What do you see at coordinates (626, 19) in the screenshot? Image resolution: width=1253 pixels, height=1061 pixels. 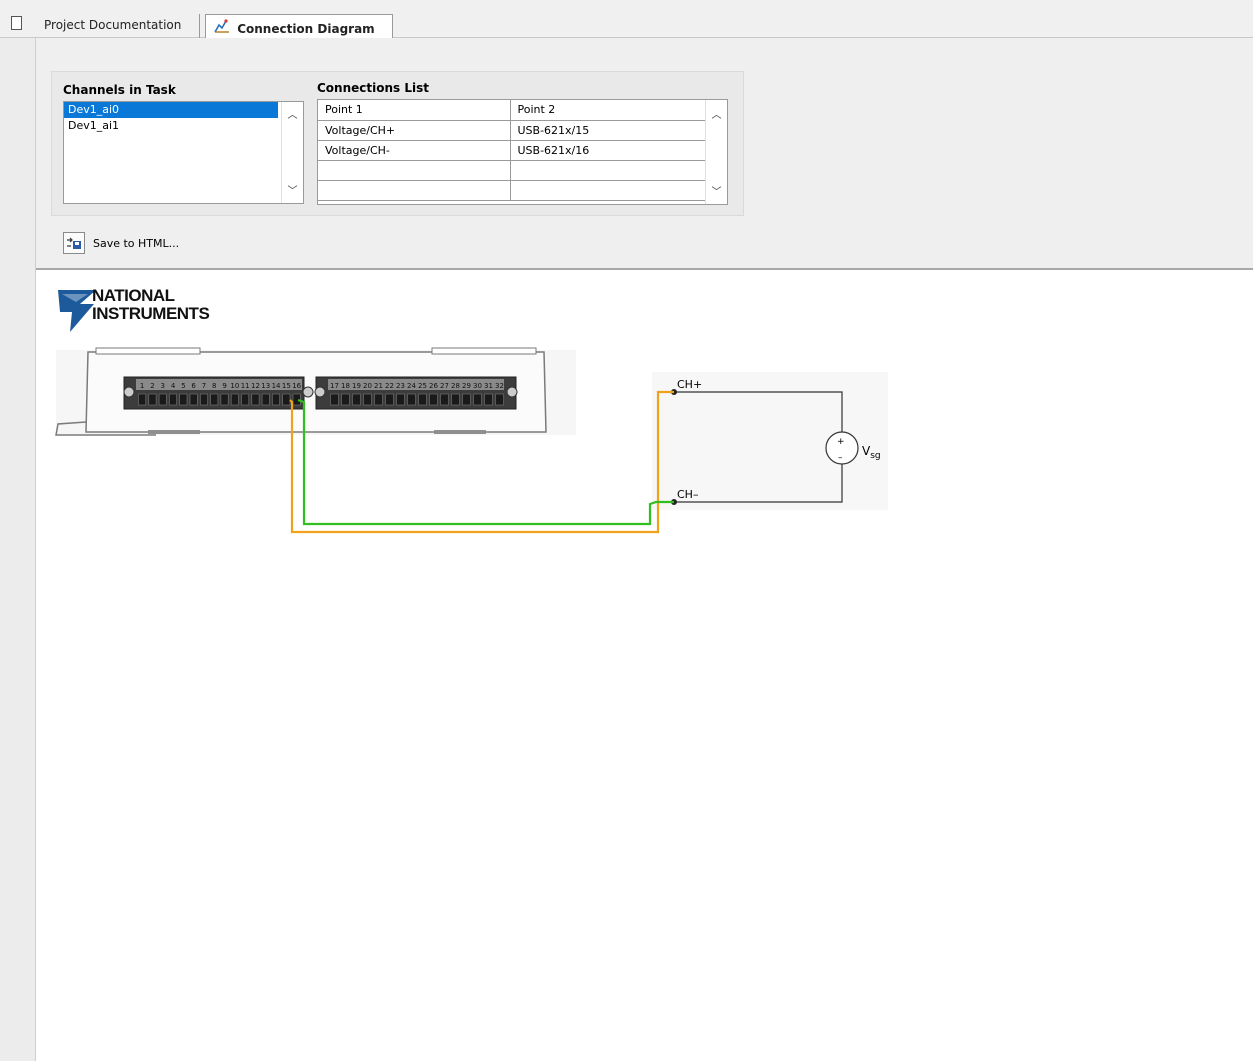 I see `tab-strip: Project Documentation Connection Diagram` at bounding box center [626, 19].